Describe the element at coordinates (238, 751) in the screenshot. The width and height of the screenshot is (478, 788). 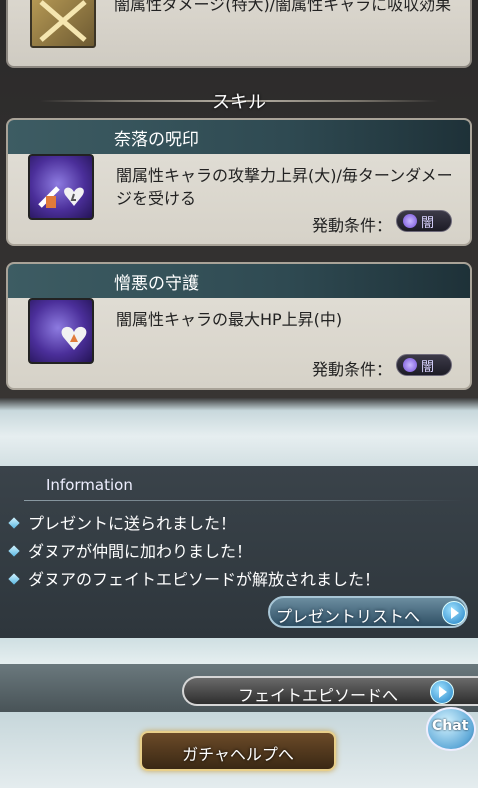
I see `gacha-help-button: ガチャヘルプへ` at that location.